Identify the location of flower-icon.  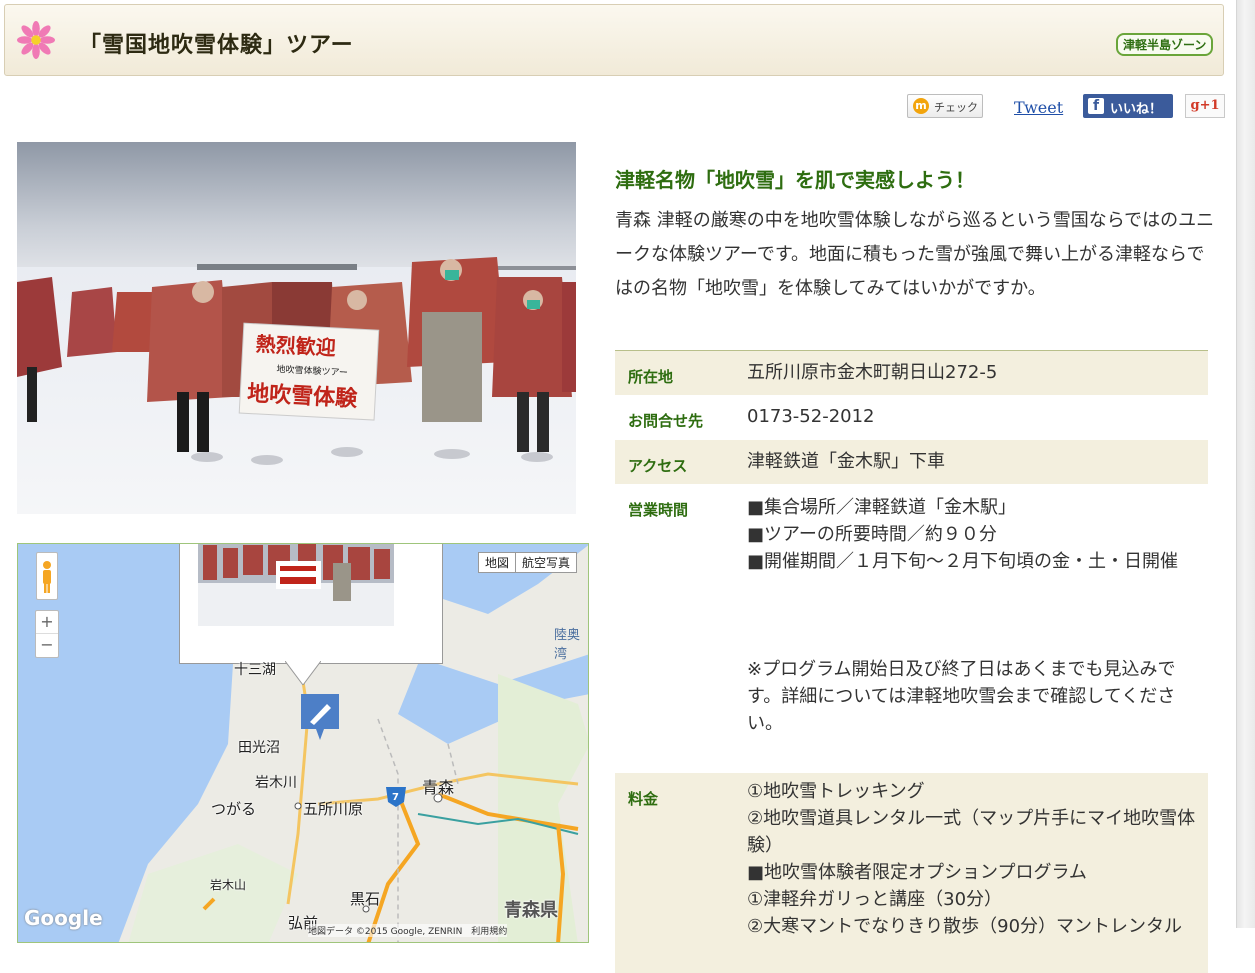
(36, 40).